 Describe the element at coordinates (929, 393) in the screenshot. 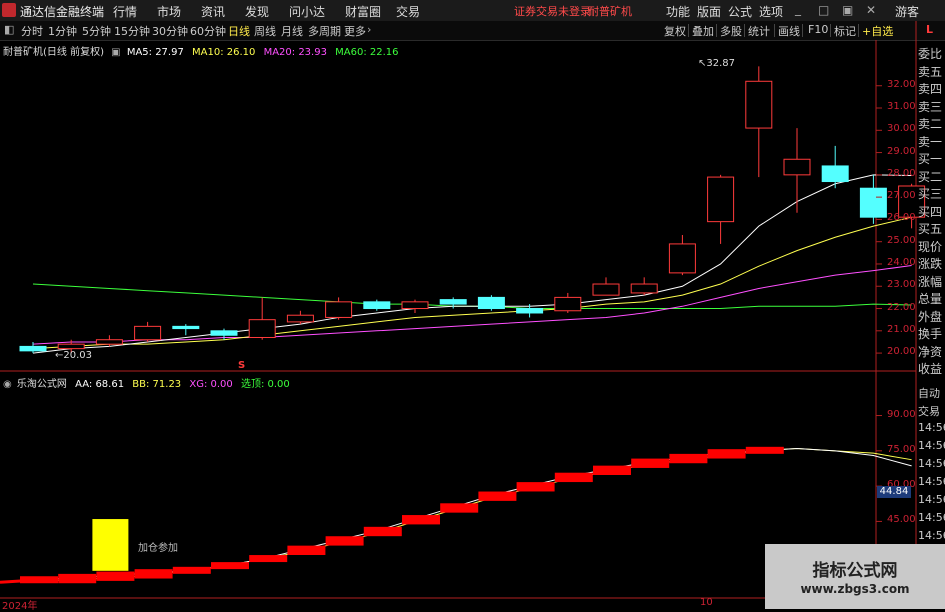

I see `side-panel-trade-item: 自动` at that location.